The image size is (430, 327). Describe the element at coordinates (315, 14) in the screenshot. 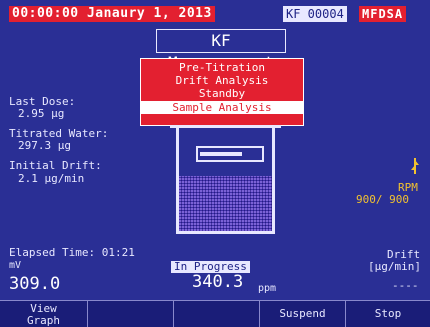

I see `instrument-id: KF 00004` at that location.